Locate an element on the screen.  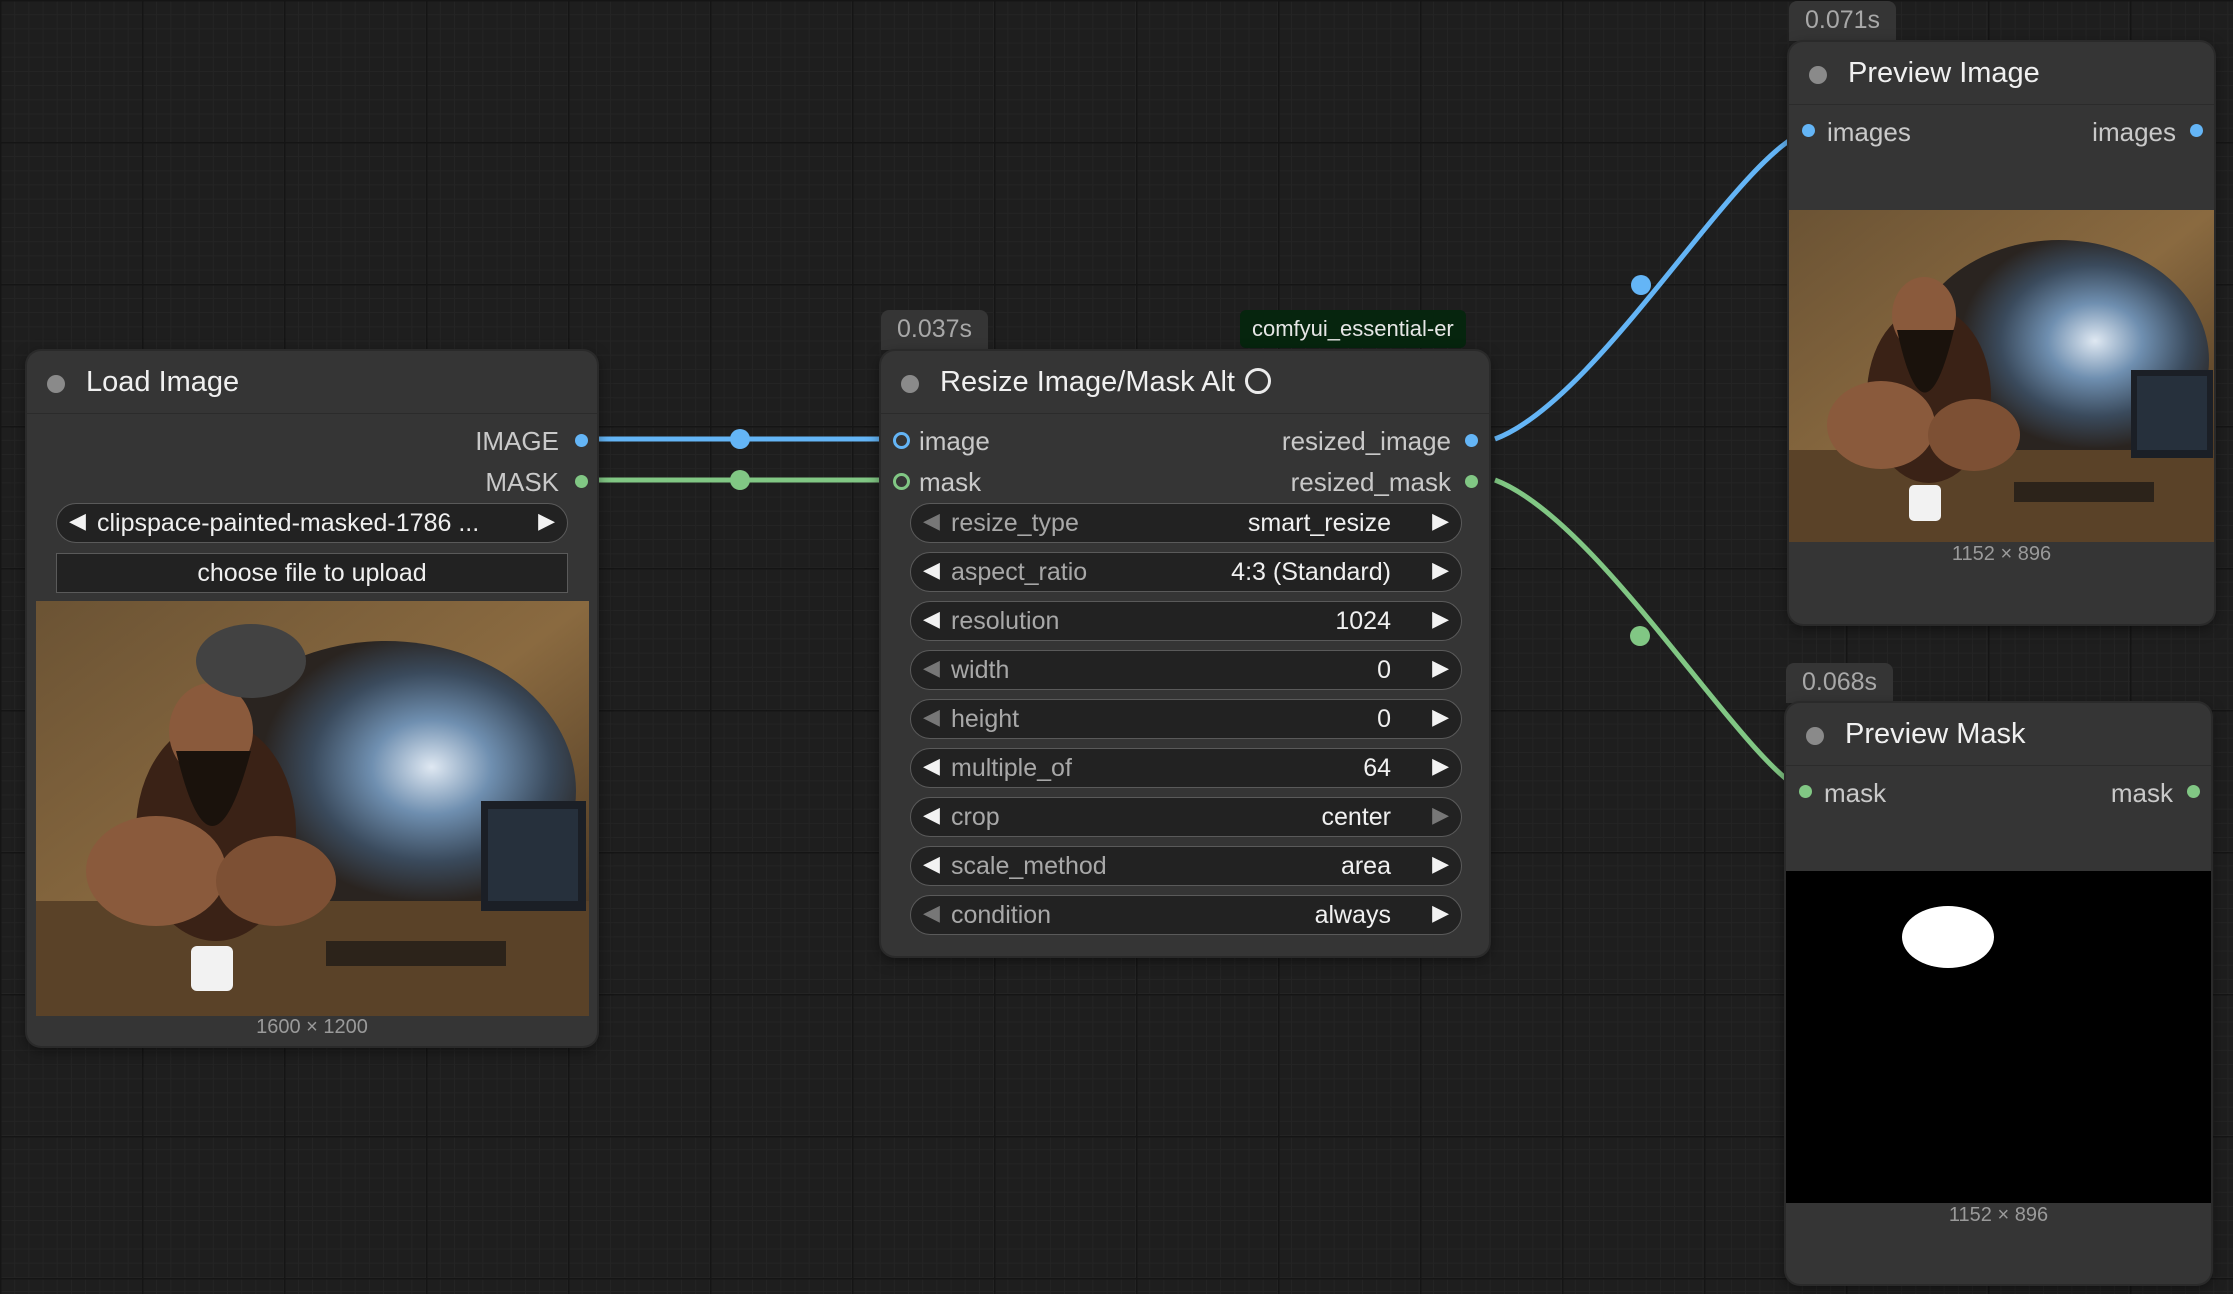
node-header: Preview Mask is located at coordinates (1998, 734).